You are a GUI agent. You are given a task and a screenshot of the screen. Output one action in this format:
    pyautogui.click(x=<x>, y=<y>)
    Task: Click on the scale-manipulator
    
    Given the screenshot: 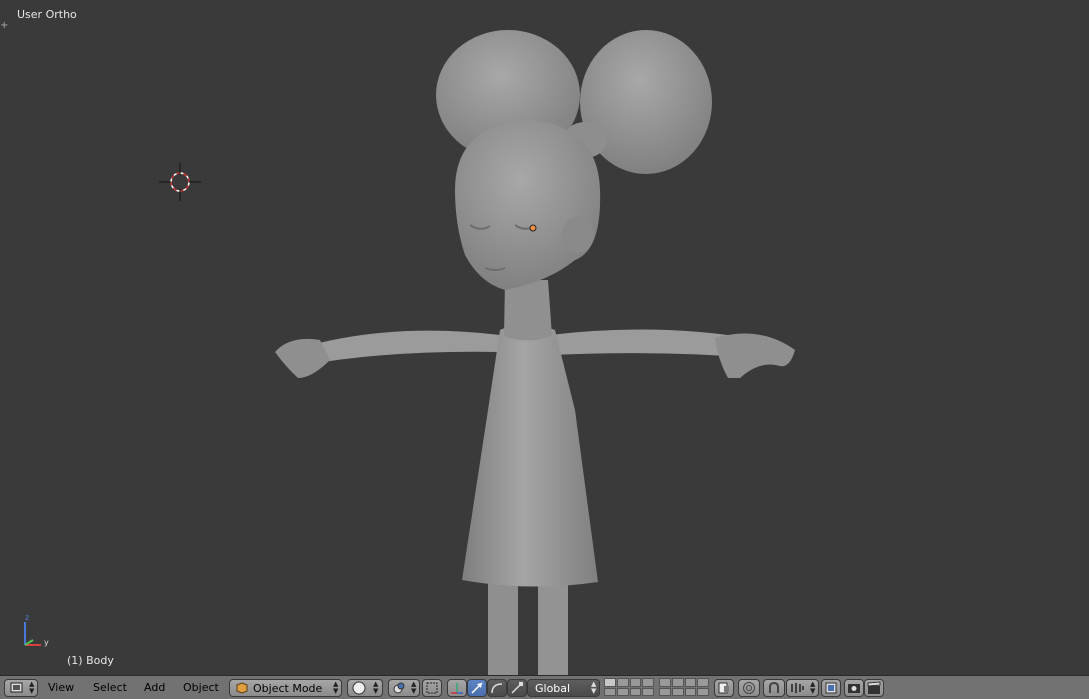 What is the action you would take?
    pyautogui.click(x=517, y=688)
    